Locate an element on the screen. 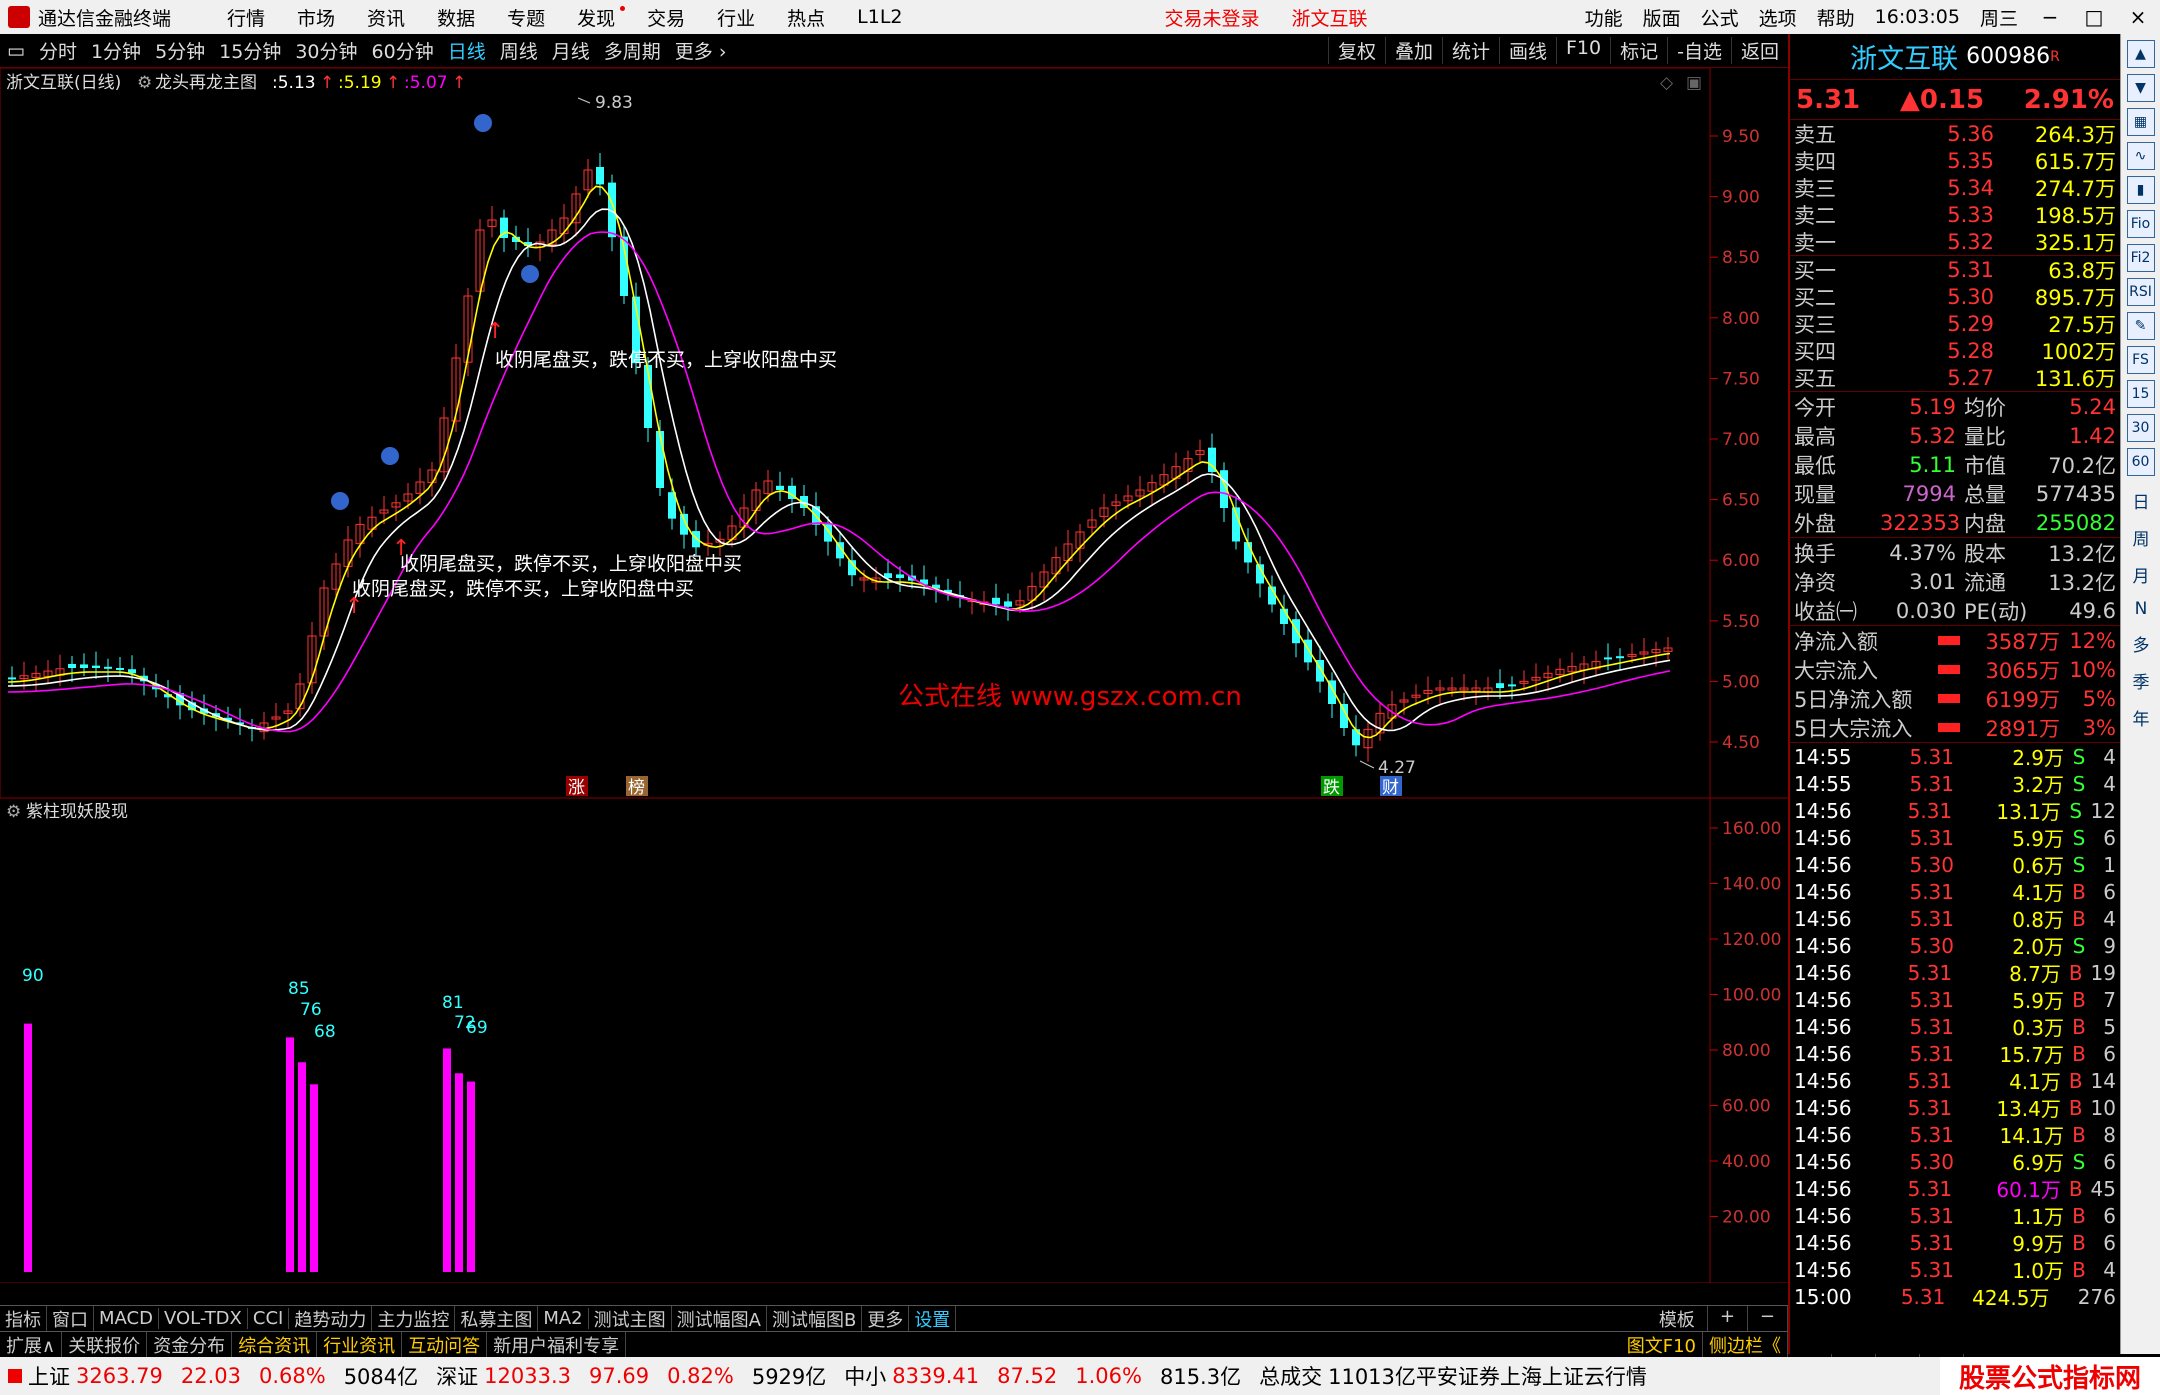  sell-order-row: 卖二 5.33 198.5万 is located at coordinates (1955, 214).